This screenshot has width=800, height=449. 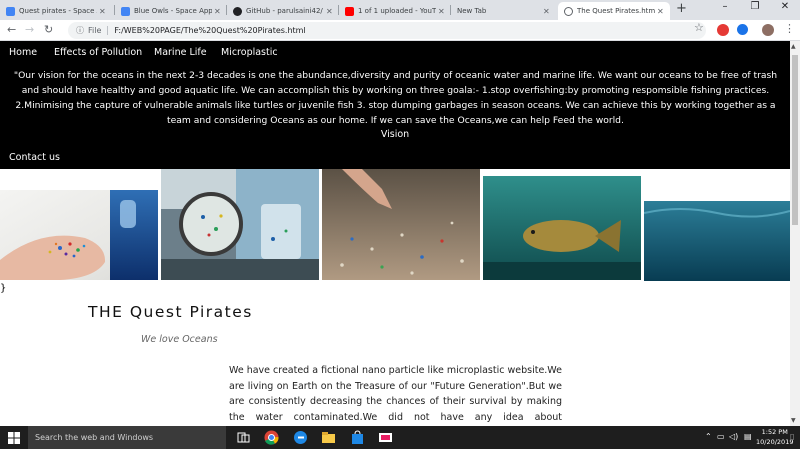 I want to click on file-explorer-icon, so click(x=328, y=437).